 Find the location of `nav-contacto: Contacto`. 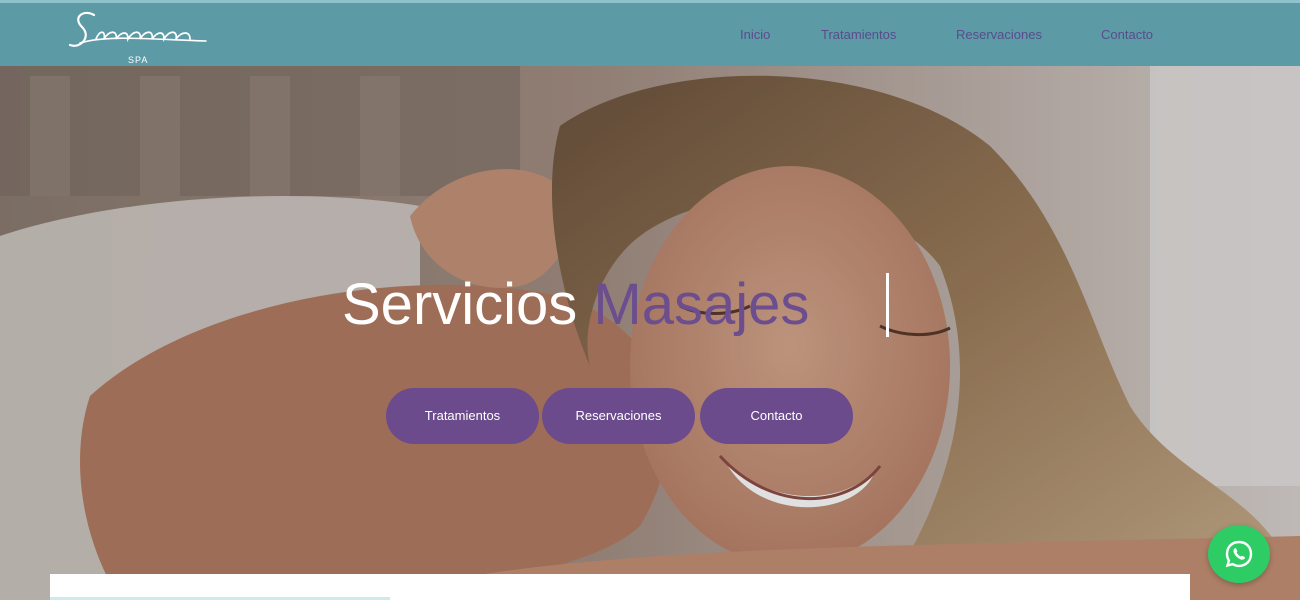

nav-contacto: Contacto is located at coordinates (1127, 34).